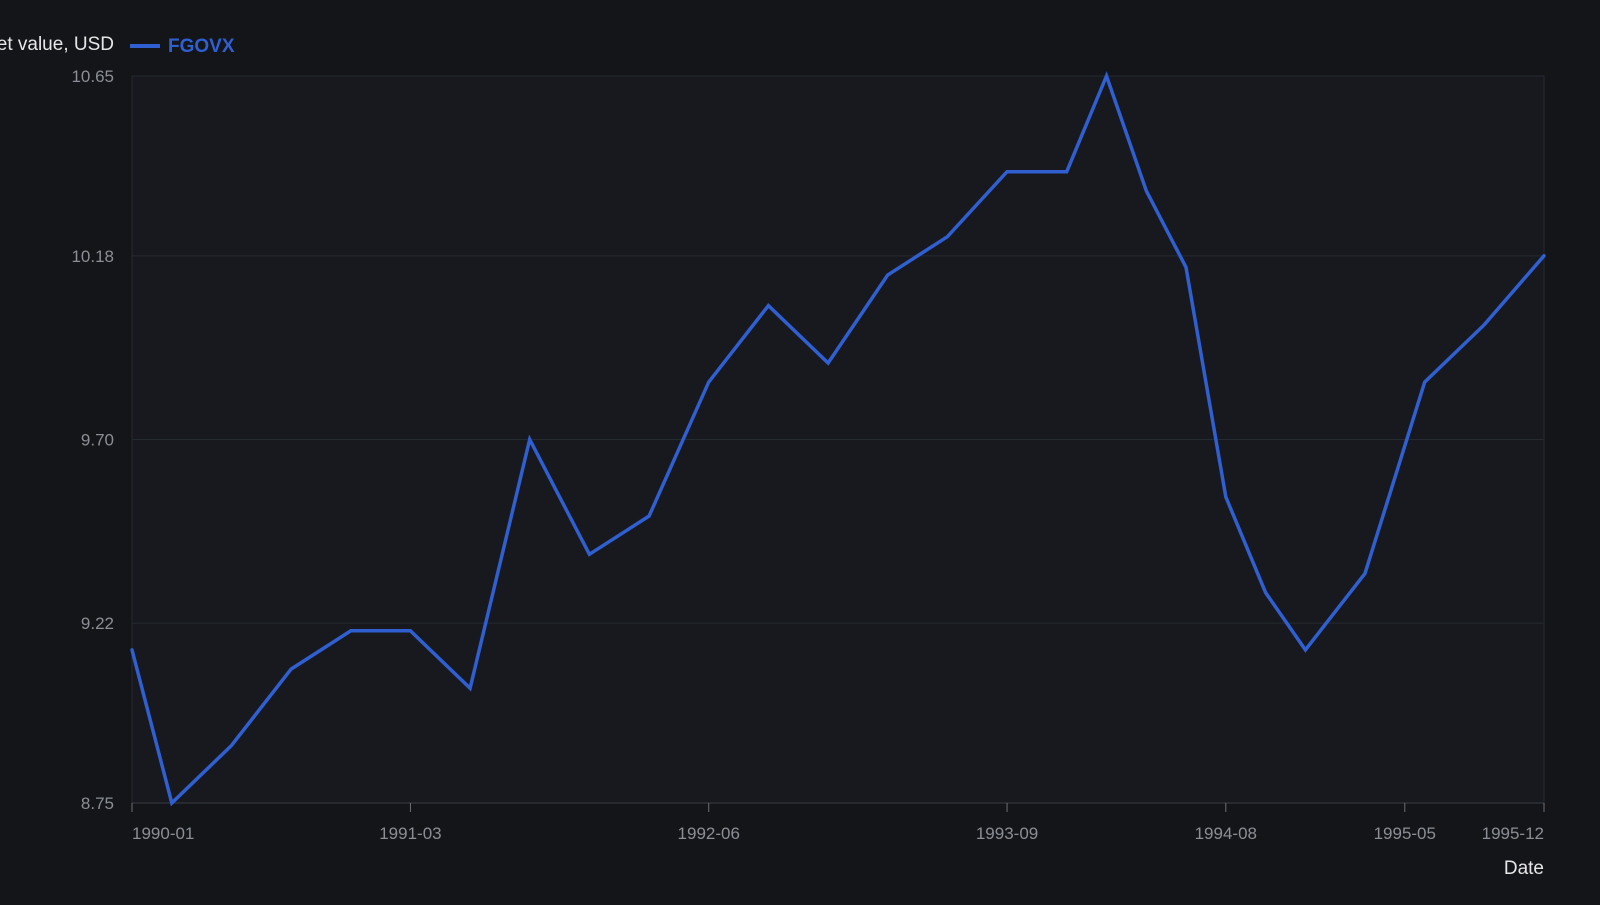 Image resolution: width=1600 pixels, height=905 pixels. Describe the element at coordinates (410, 833) in the screenshot. I see `x-tick-label: 1991-03` at that location.